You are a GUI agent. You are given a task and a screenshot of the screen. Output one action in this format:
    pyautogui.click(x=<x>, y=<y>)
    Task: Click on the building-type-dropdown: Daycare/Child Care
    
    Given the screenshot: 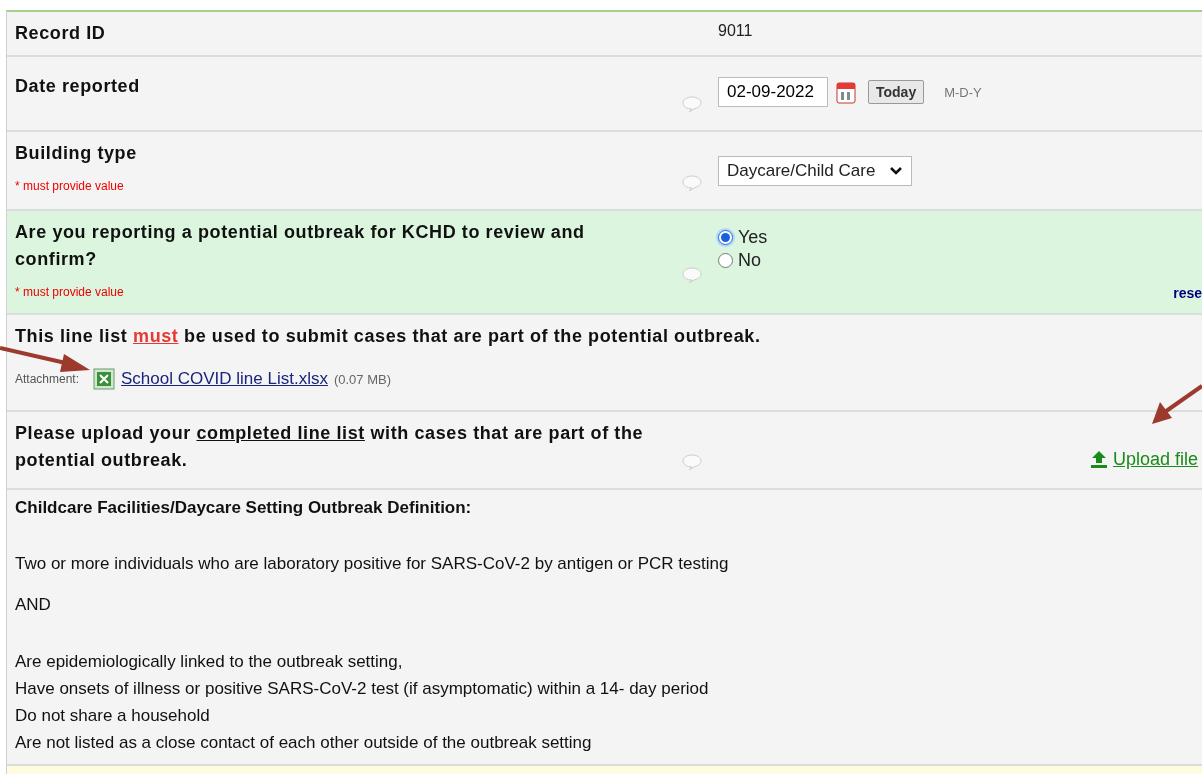 What is the action you would take?
    pyautogui.click(x=815, y=171)
    